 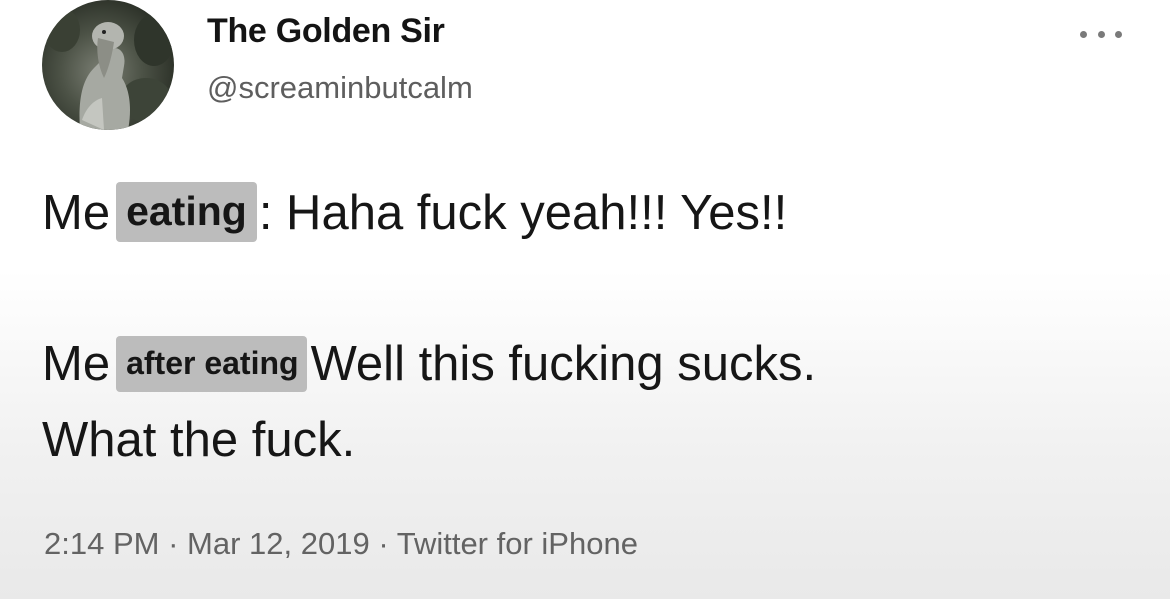 I want to click on tweet-time: 2:14 PM, so click(x=101, y=543).